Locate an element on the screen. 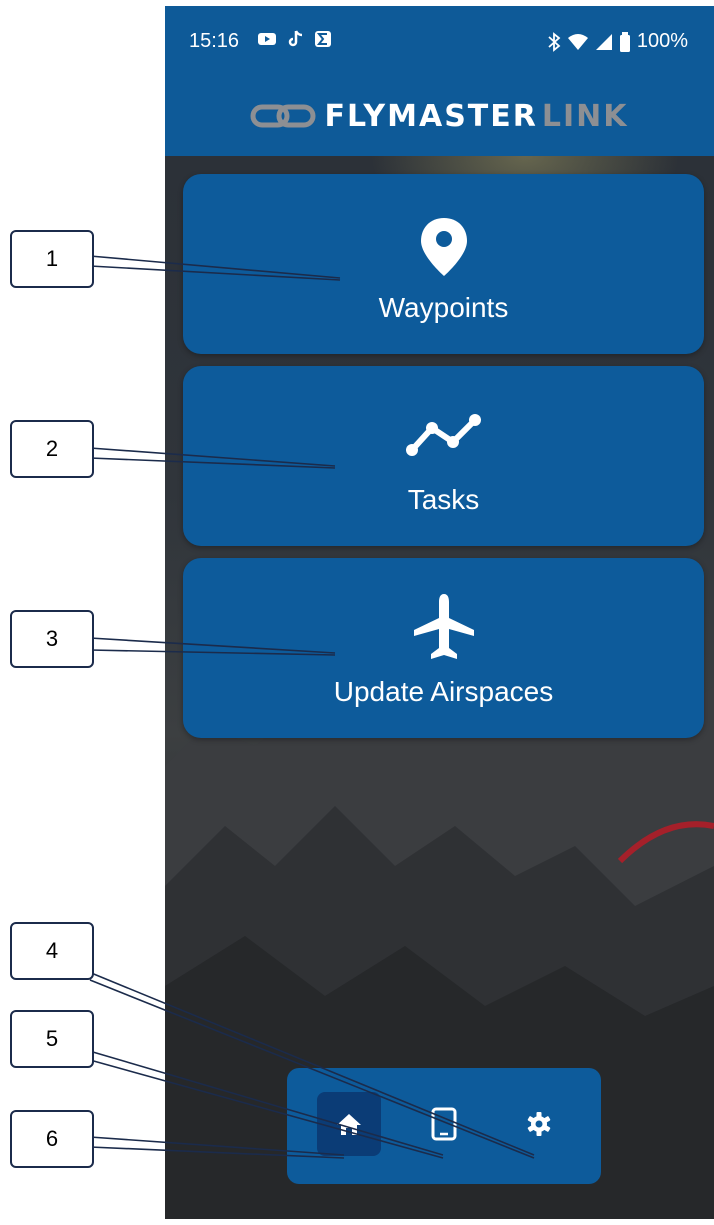 This screenshot has width=714, height=1225. device-icon is located at coordinates (444, 1124).